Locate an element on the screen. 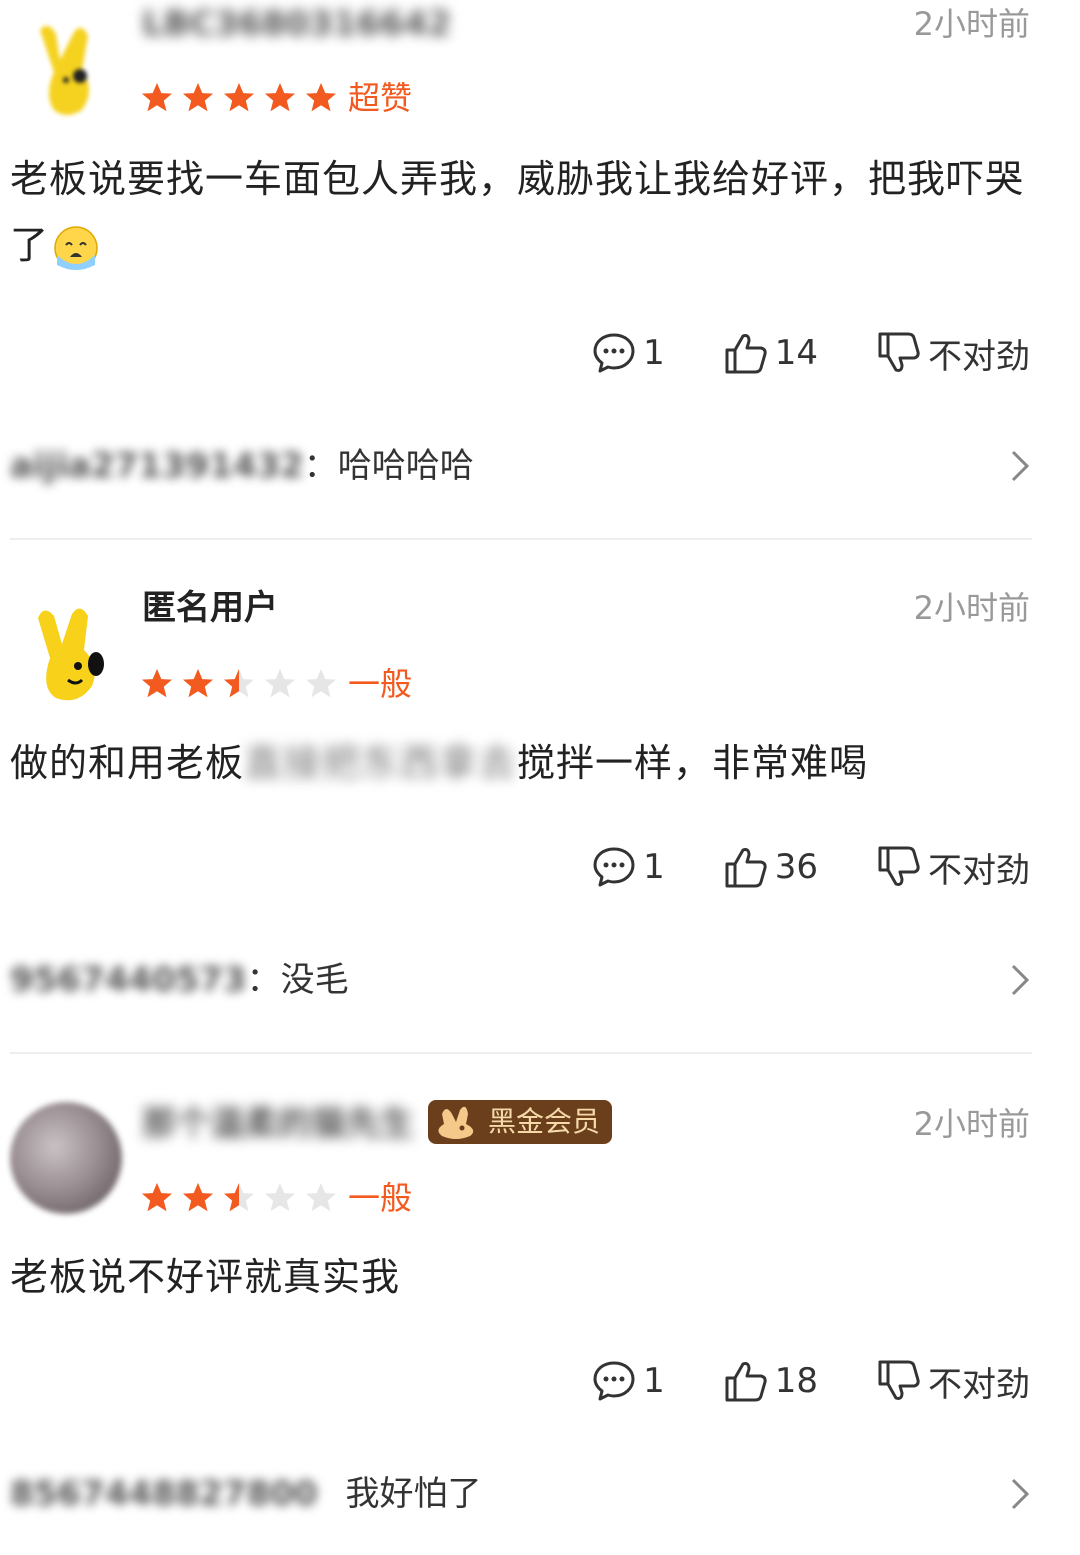  review-actions: 1 14 不对劲 is located at coordinates (781, 353).